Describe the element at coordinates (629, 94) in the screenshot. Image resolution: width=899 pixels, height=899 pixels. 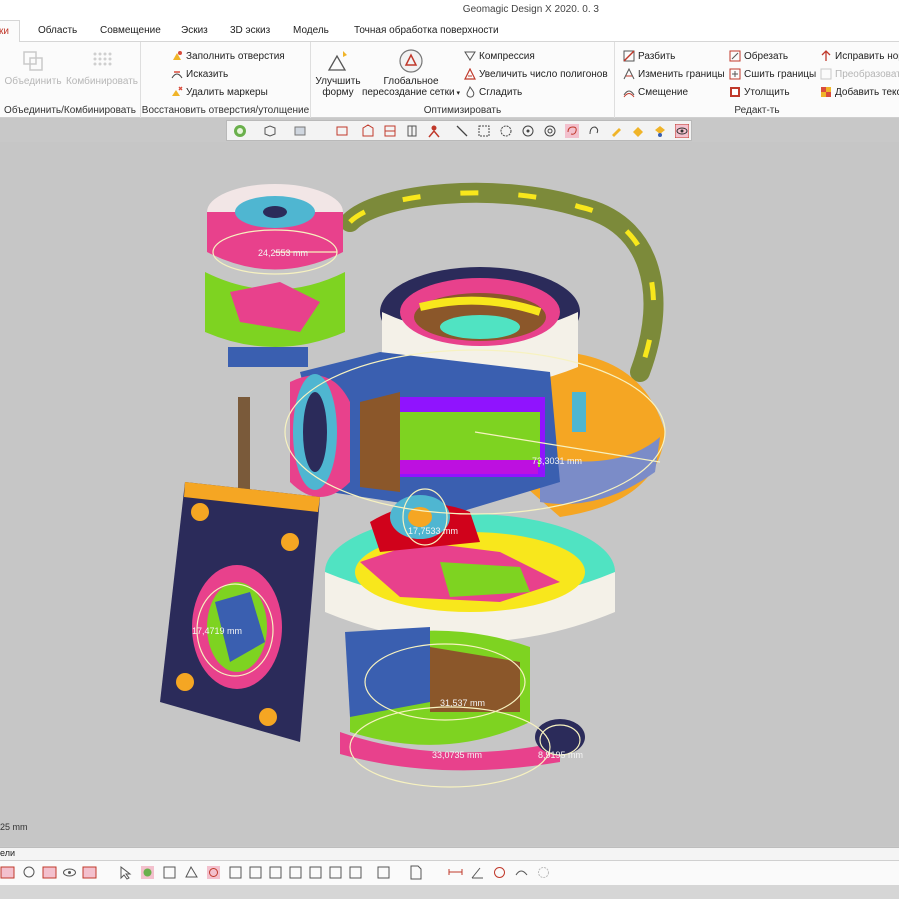
I see `offset-icon` at that location.